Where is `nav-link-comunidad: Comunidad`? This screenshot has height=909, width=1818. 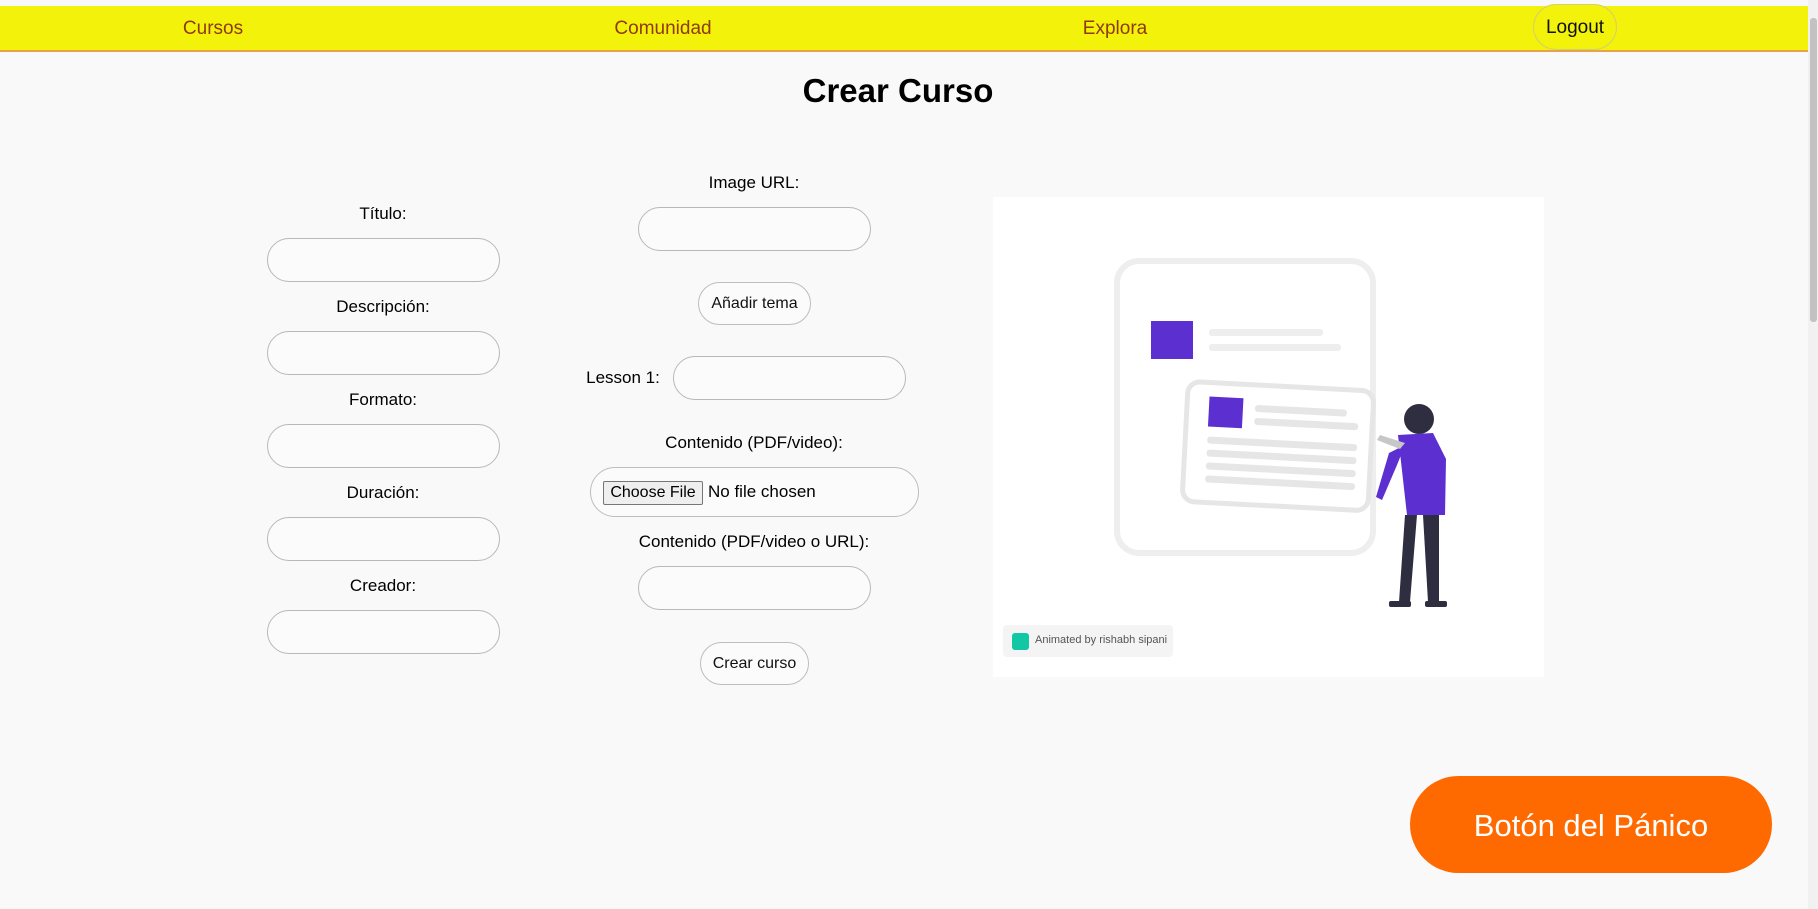
nav-link-comunidad: Comunidad is located at coordinates (662, 29).